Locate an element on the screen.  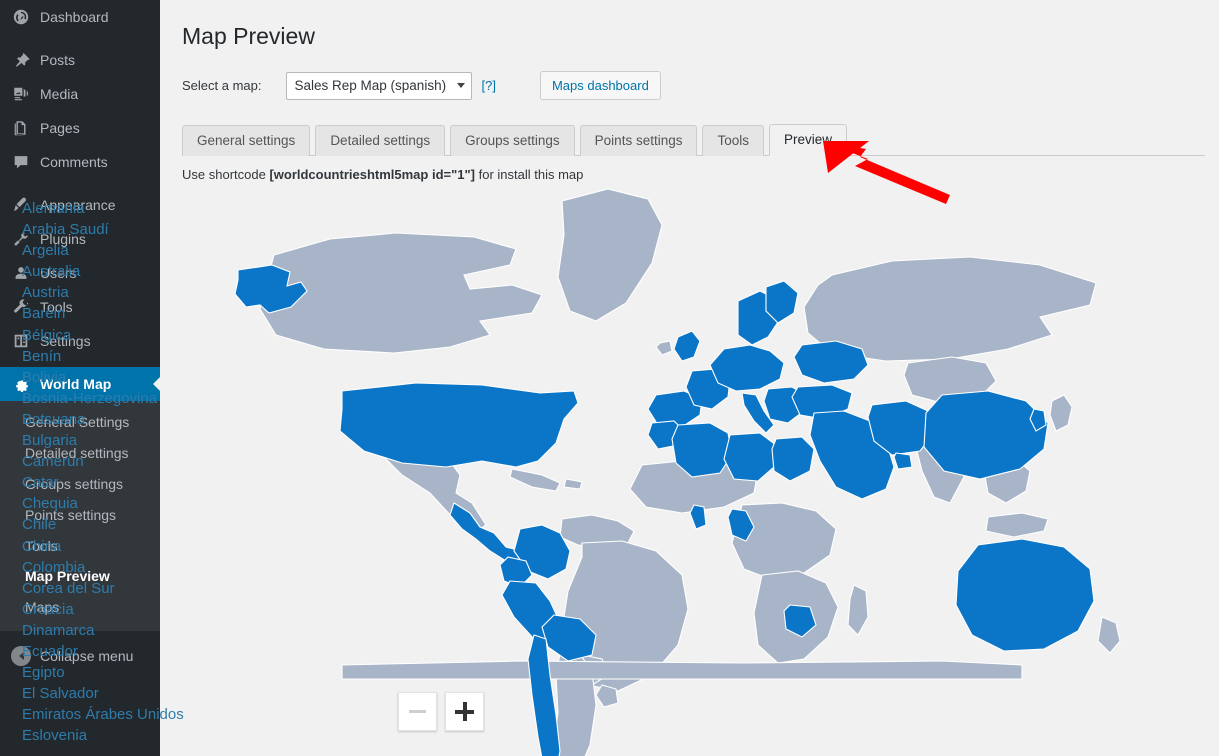
zoom-in-button is located at coordinates (464, 711).